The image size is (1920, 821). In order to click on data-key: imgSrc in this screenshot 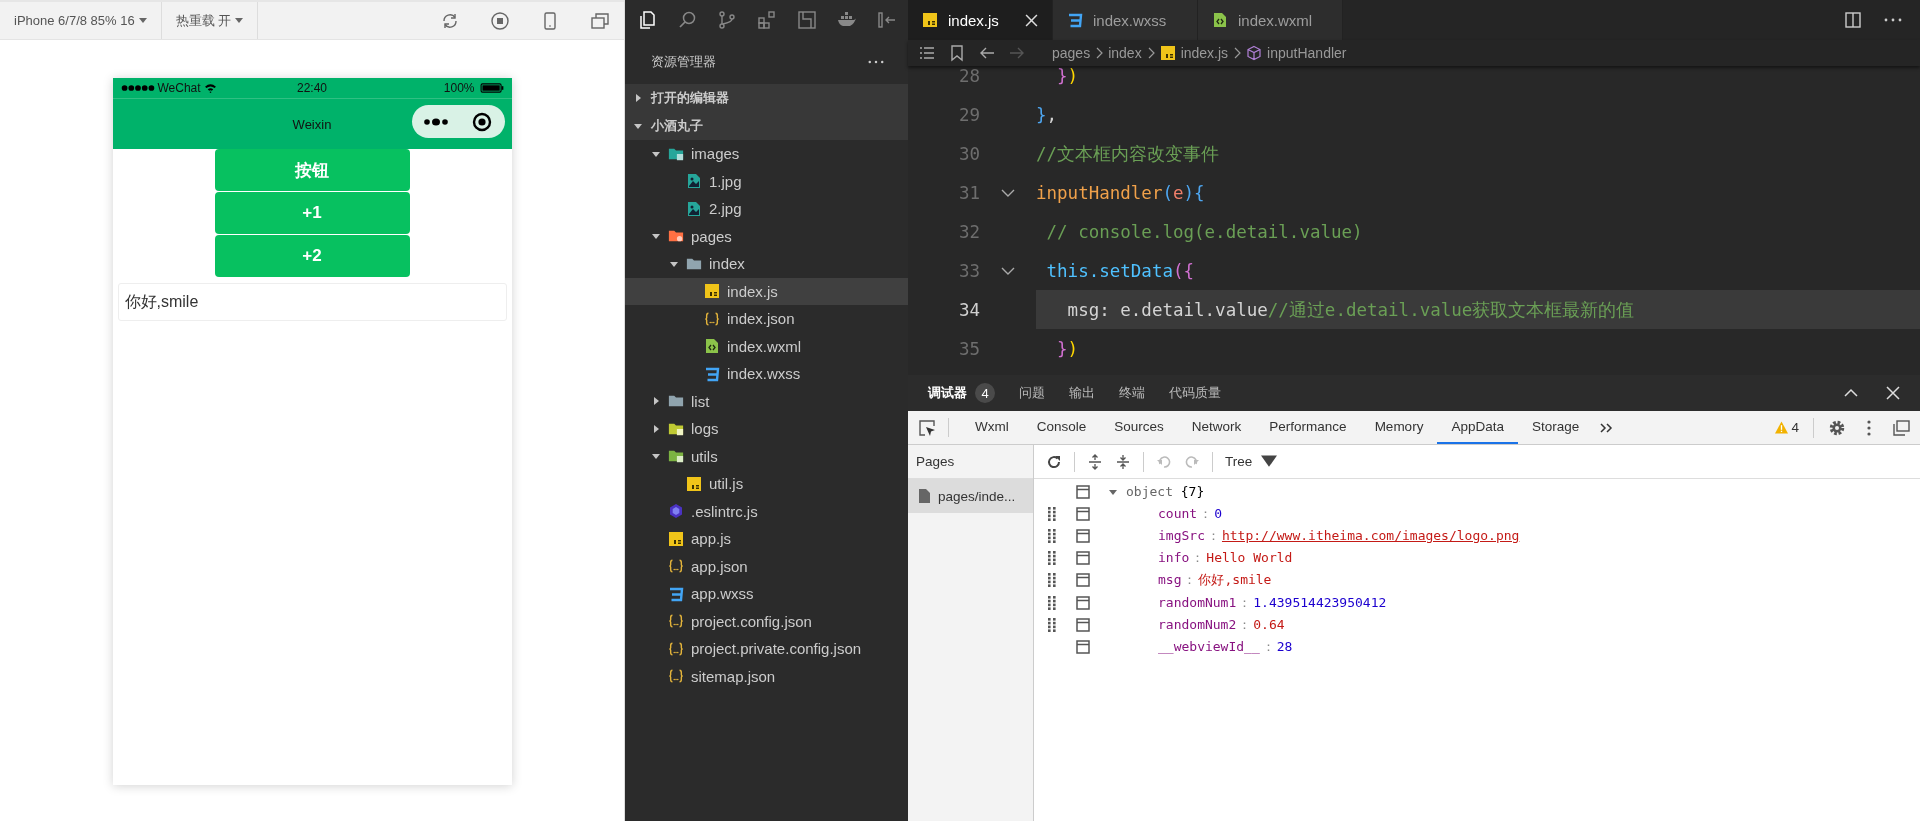, I will do `click(1181, 536)`.